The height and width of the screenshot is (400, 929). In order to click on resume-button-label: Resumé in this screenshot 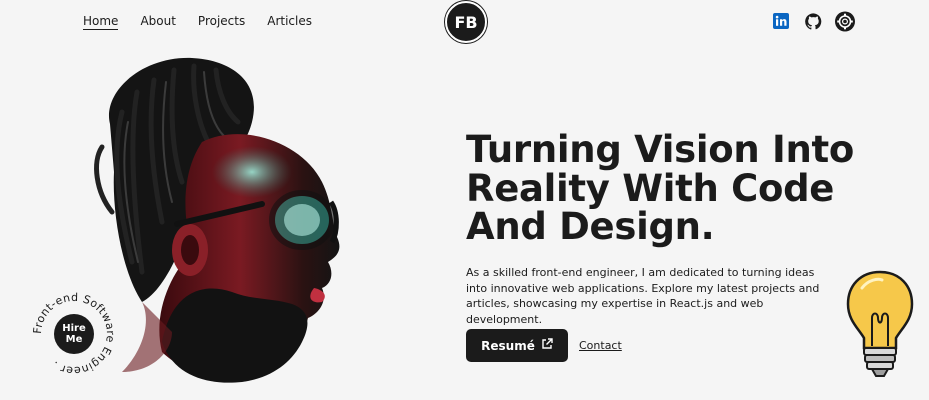, I will do `click(508, 345)`.